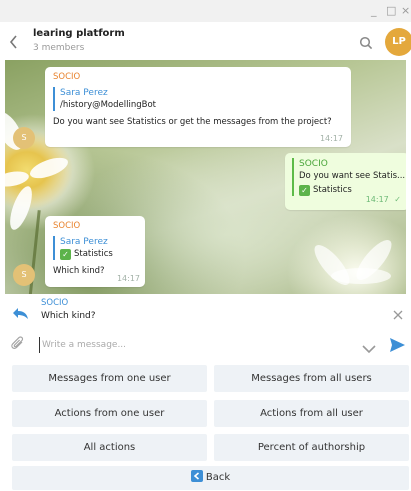 This screenshot has height=491, width=411. What do you see at coordinates (55, 303) in the screenshot?
I see `reply-preview-name: SOCIO` at bounding box center [55, 303].